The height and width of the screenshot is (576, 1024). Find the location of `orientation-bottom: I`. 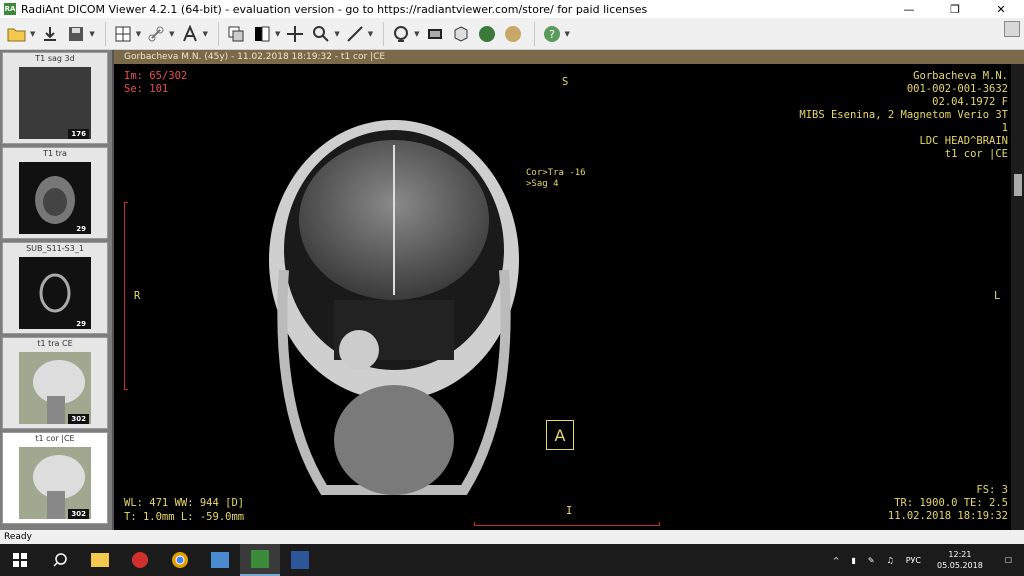

orientation-bottom: I is located at coordinates (569, 511).